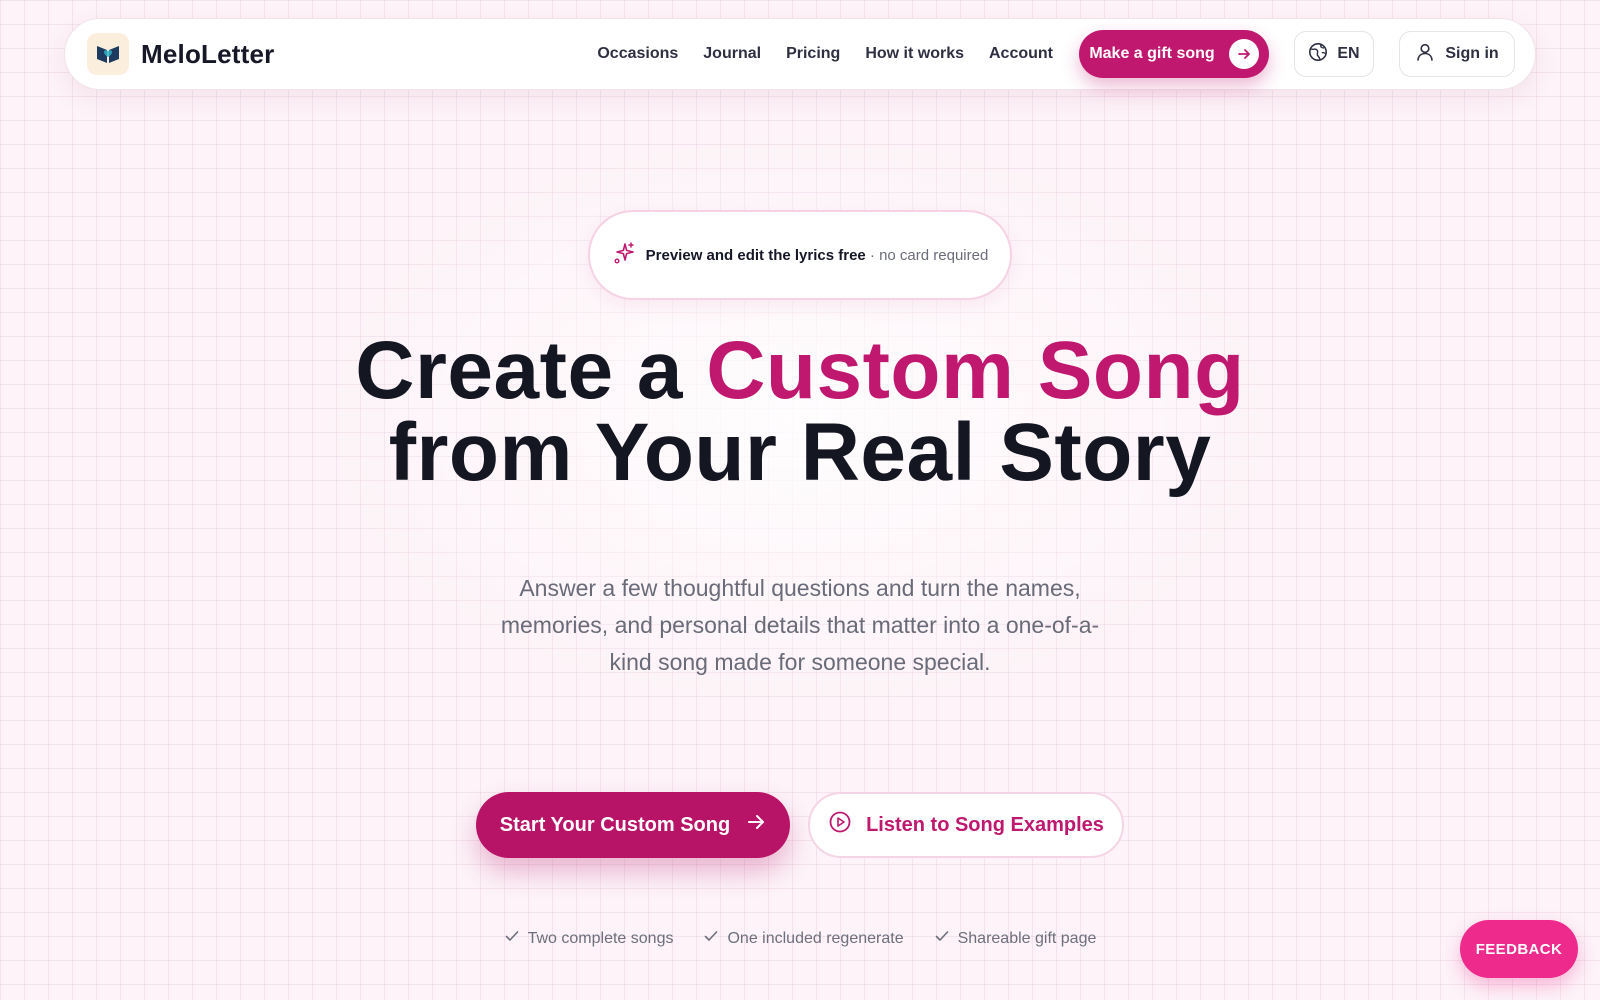 This screenshot has width=1600, height=1000. I want to click on feature-item: Two complete songs, so click(589, 938).